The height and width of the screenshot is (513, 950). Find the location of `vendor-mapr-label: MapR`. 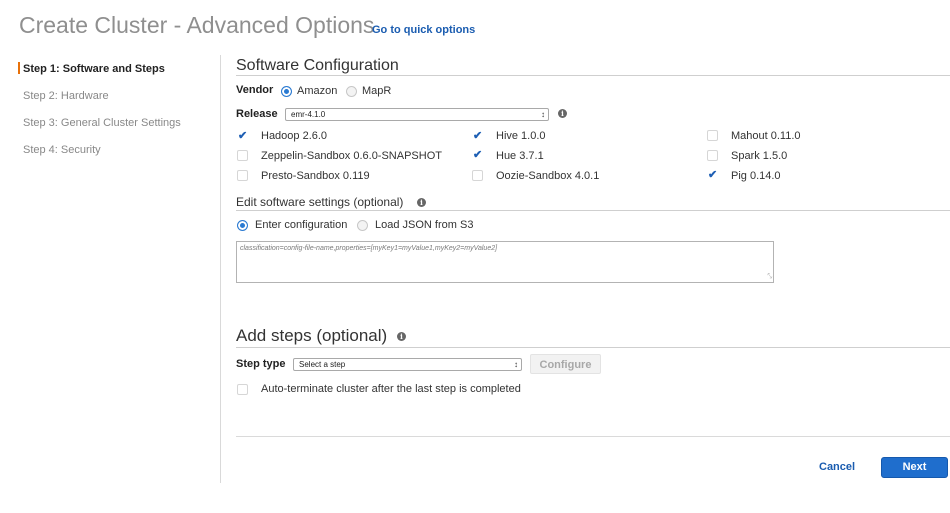

vendor-mapr-label: MapR is located at coordinates (377, 91).